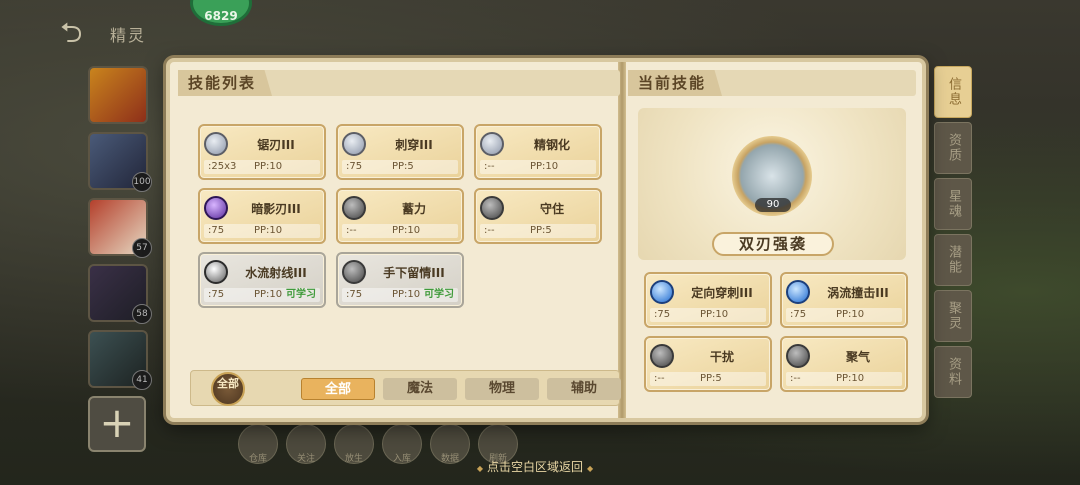  What do you see at coordinates (142, 380) in the screenshot?
I see `pet-level: 41` at bounding box center [142, 380].